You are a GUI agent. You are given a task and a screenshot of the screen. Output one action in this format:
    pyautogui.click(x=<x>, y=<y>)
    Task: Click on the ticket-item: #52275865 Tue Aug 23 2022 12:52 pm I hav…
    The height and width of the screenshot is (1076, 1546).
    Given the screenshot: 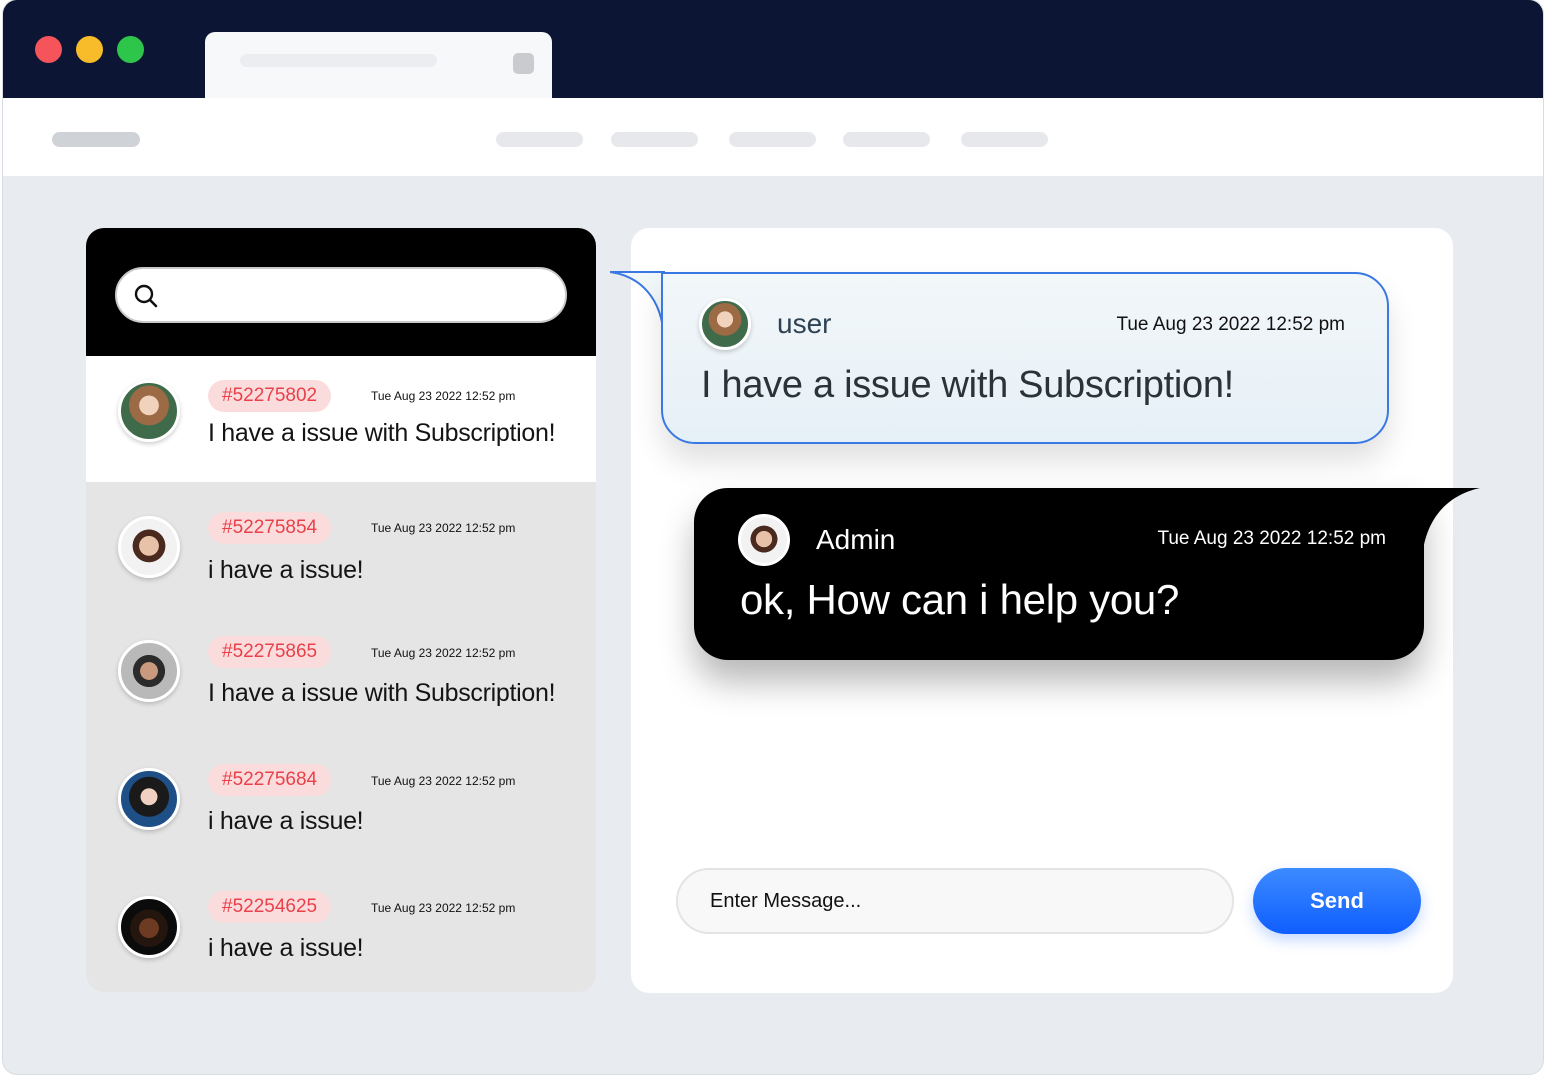 What is the action you would take?
    pyautogui.click(x=341, y=675)
    